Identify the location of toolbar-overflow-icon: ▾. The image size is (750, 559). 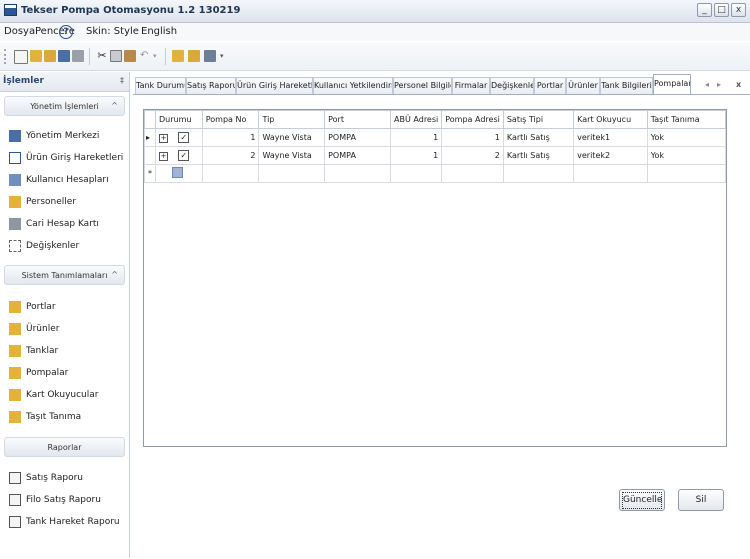
(226, 56).